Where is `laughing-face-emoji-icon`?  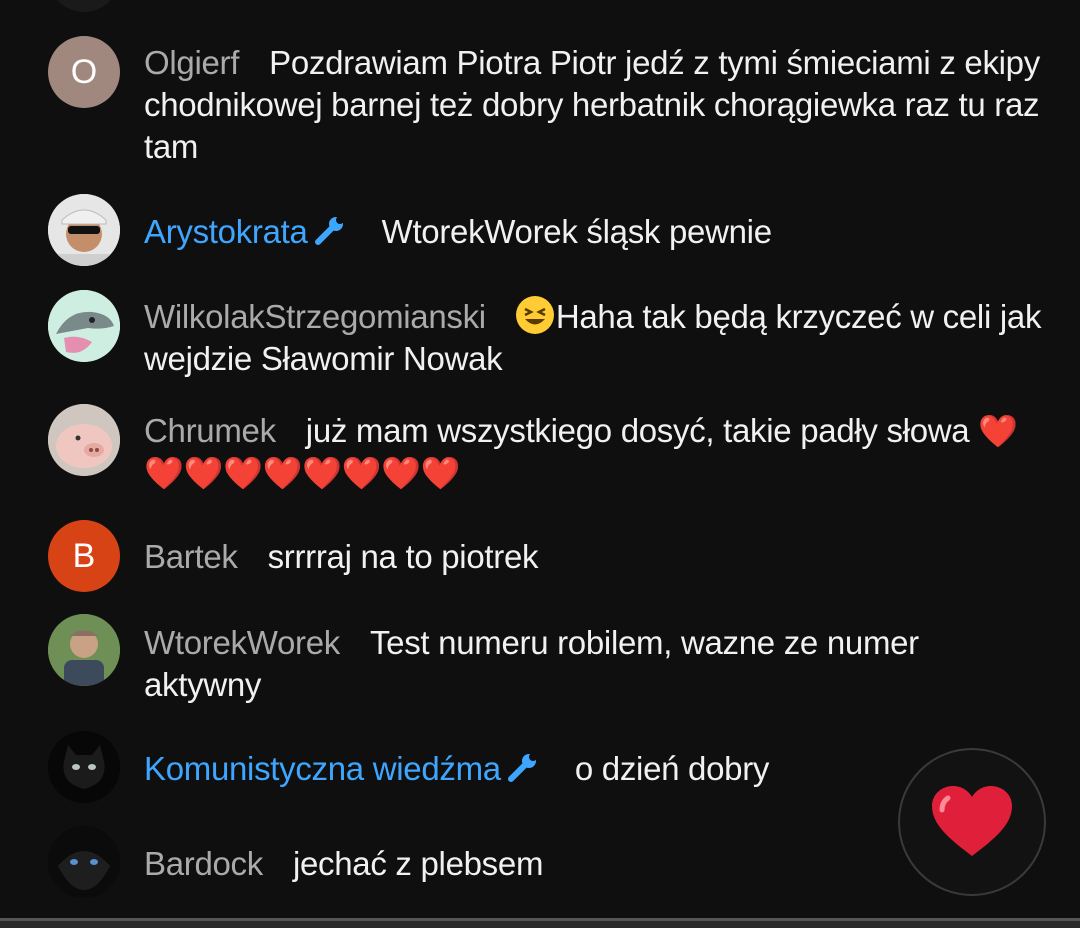 laughing-face-emoji-icon is located at coordinates (534, 315).